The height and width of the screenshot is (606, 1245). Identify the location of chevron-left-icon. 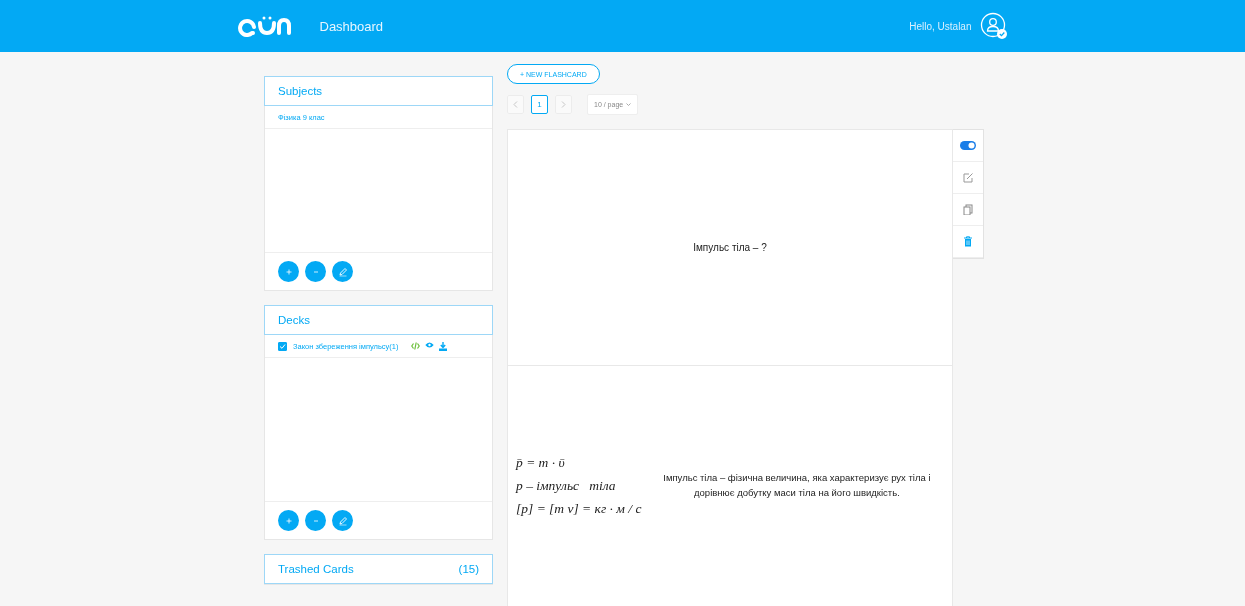
(515, 104).